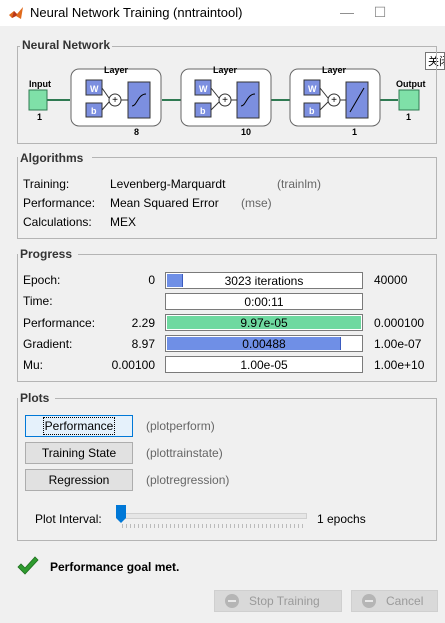  What do you see at coordinates (40, 84) in the screenshot?
I see `input-label: Input` at bounding box center [40, 84].